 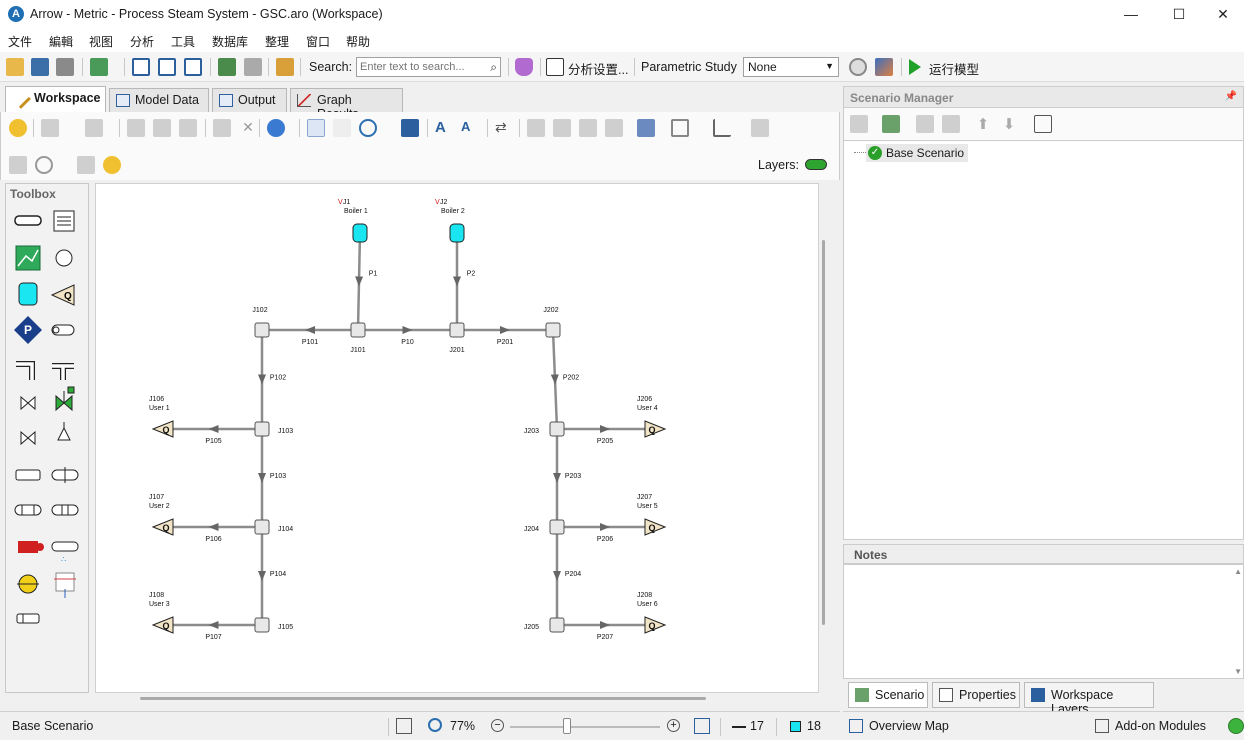 I want to click on junction-j203, so click(x=557, y=429).